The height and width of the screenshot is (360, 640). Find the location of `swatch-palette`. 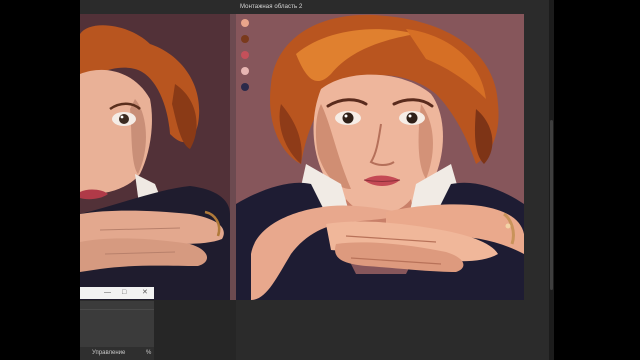

swatch-palette is located at coordinates (246, 59).